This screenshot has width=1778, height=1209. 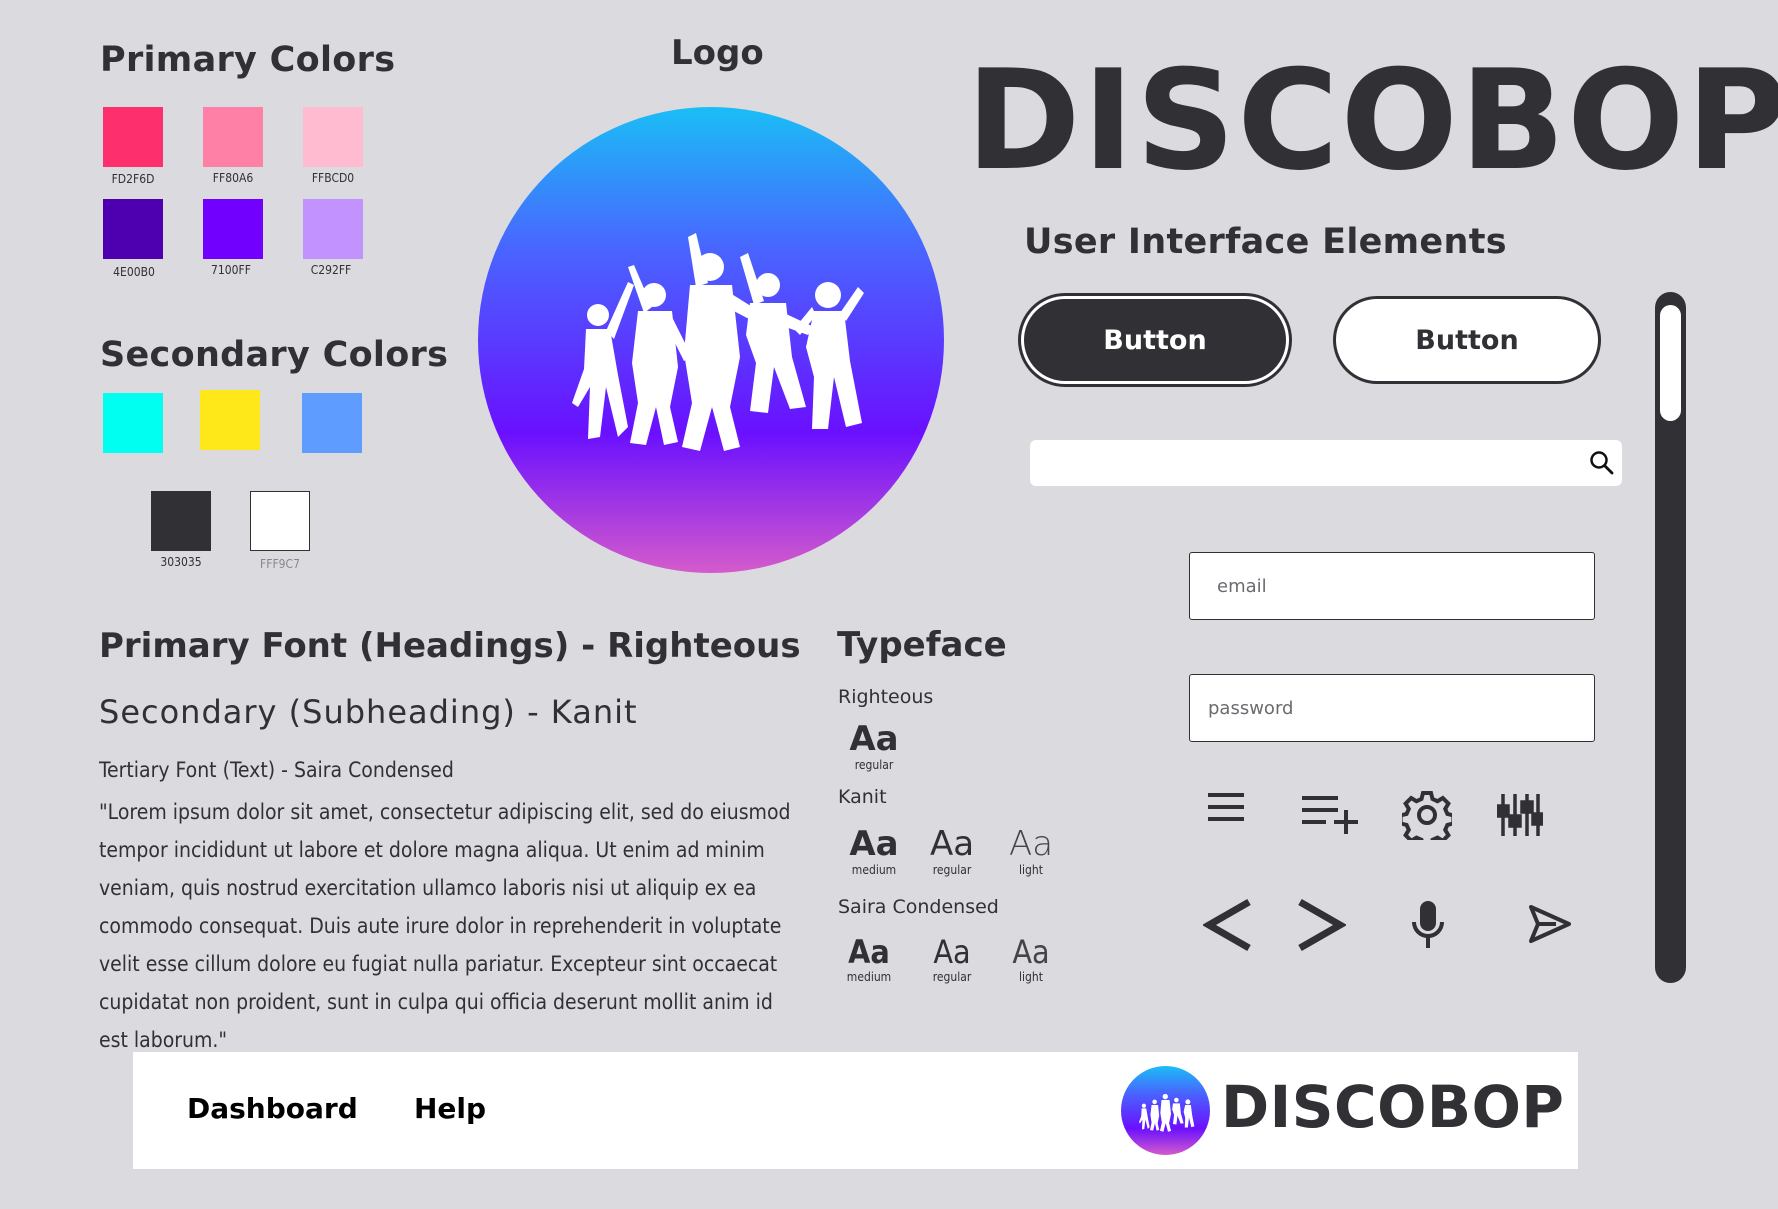 I want to click on swatch-label: 4E00B0, so click(x=134, y=272).